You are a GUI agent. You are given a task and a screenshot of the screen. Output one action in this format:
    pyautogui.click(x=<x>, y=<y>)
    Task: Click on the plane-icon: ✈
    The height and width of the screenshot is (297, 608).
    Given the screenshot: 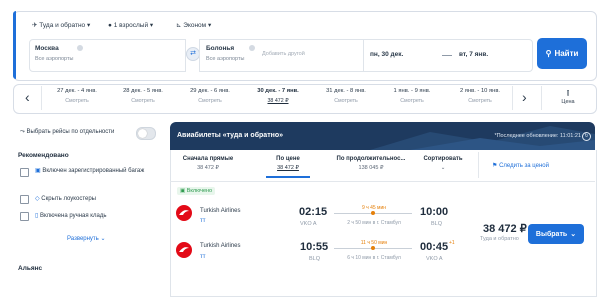 What is the action you would take?
    pyautogui.click(x=35, y=25)
    